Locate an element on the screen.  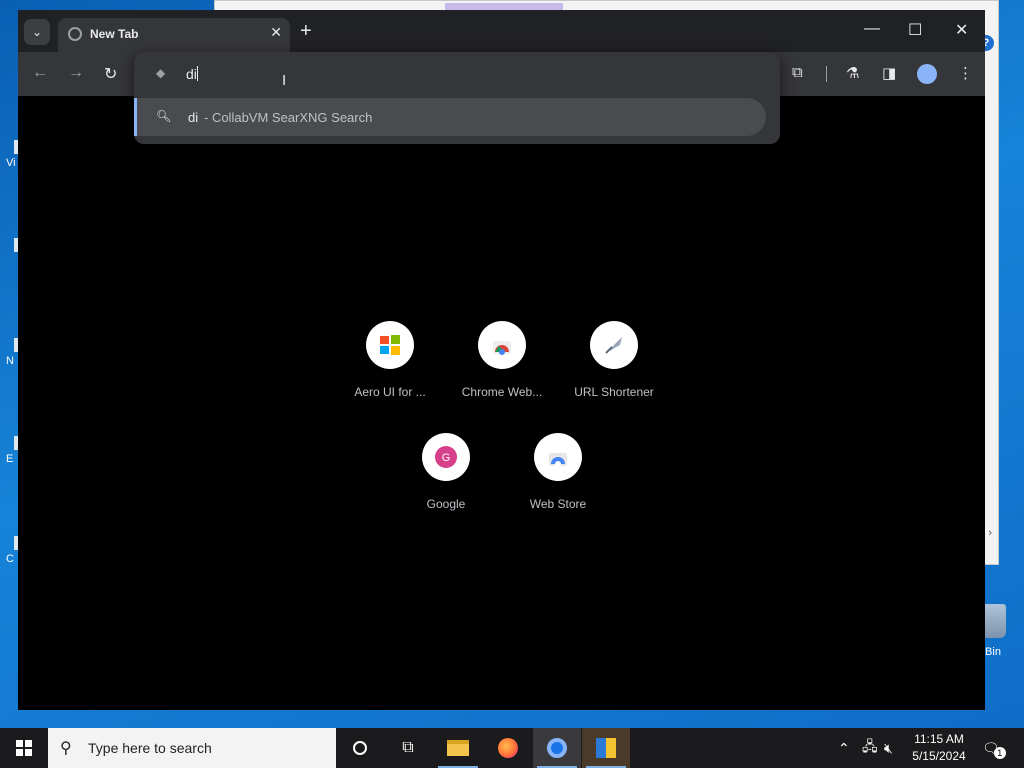
suggestion-description: - CollabVM SearXNG Search is located at coordinates (288, 117).